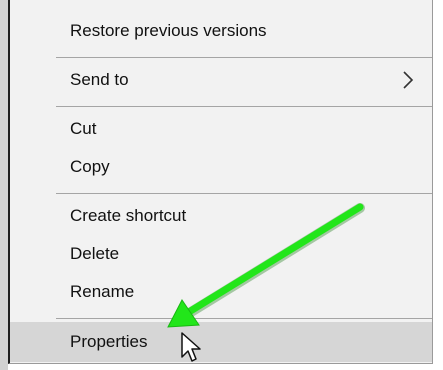 The image size is (443, 370). I want to click on menu-item-rename: Rename, so click(221, 292).